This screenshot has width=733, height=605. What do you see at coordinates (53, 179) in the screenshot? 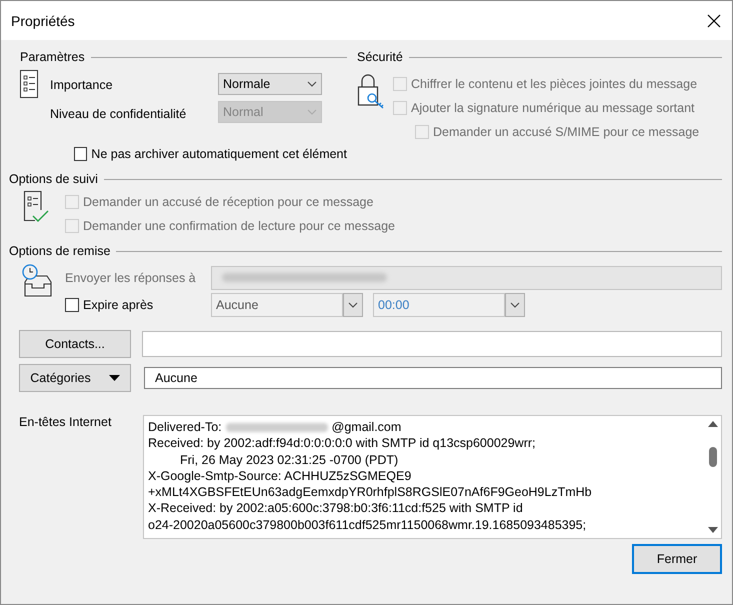
I see `section-title: Options de suivi` at bounding box center [53, 179].